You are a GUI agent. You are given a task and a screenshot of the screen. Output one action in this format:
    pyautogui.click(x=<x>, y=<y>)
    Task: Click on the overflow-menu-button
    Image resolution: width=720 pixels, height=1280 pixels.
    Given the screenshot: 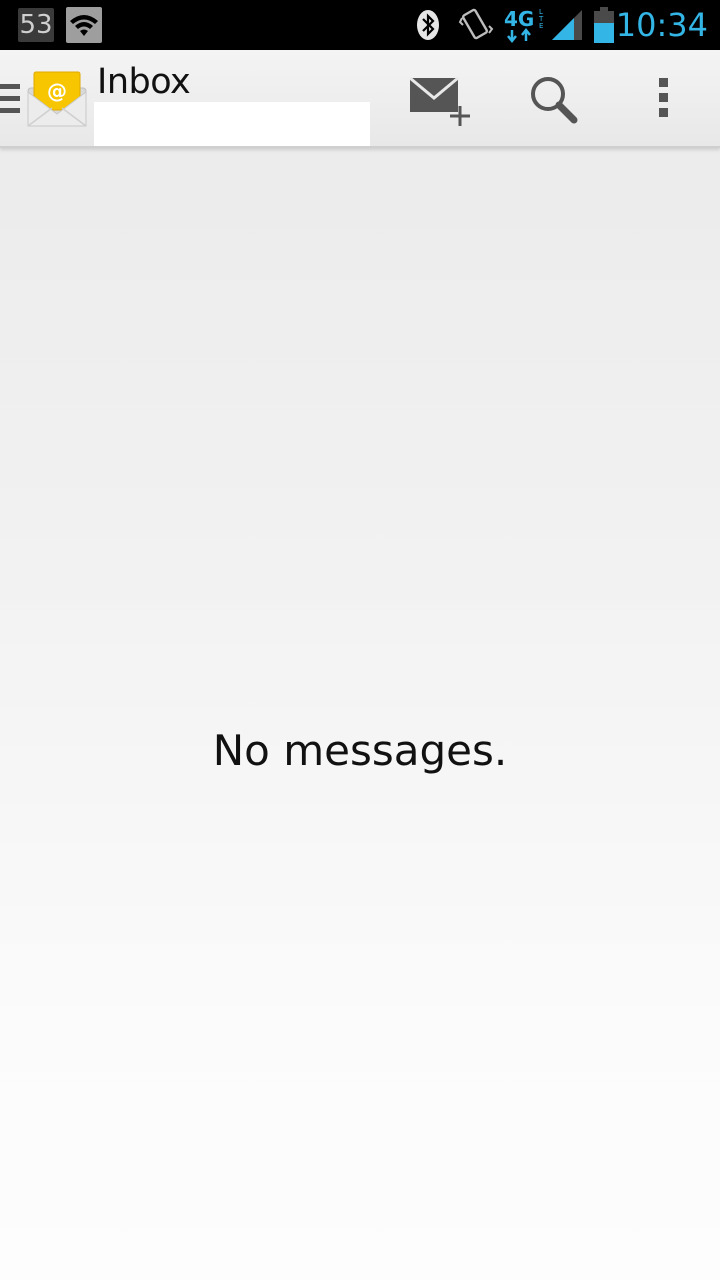 What is the action you would take?
    pyautogui.click(x=662, y=98)
    